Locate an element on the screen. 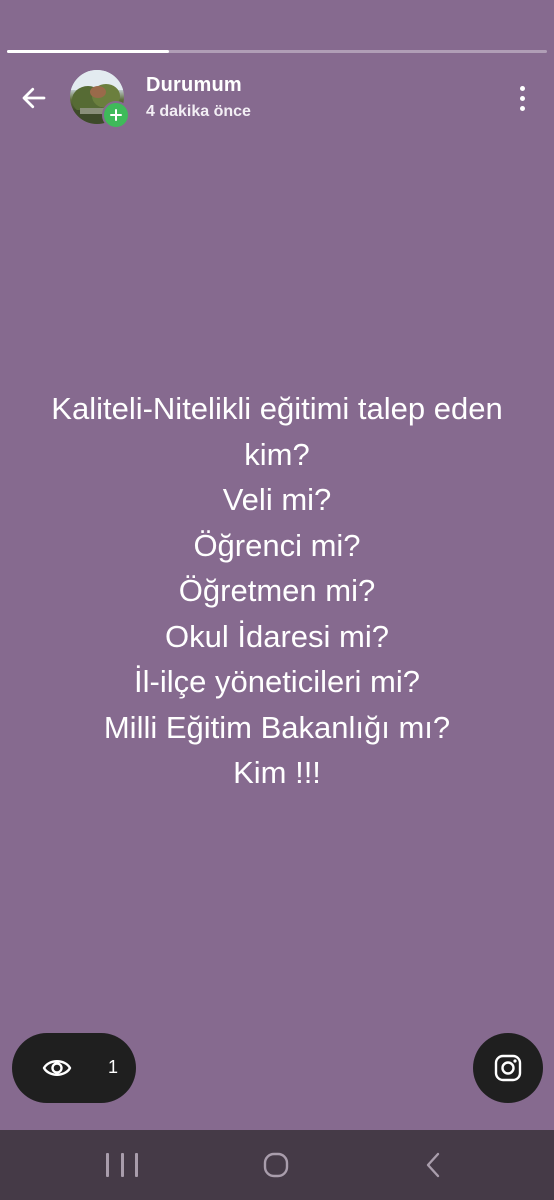  share-instagram-button is located at coordinates (508, 1068).